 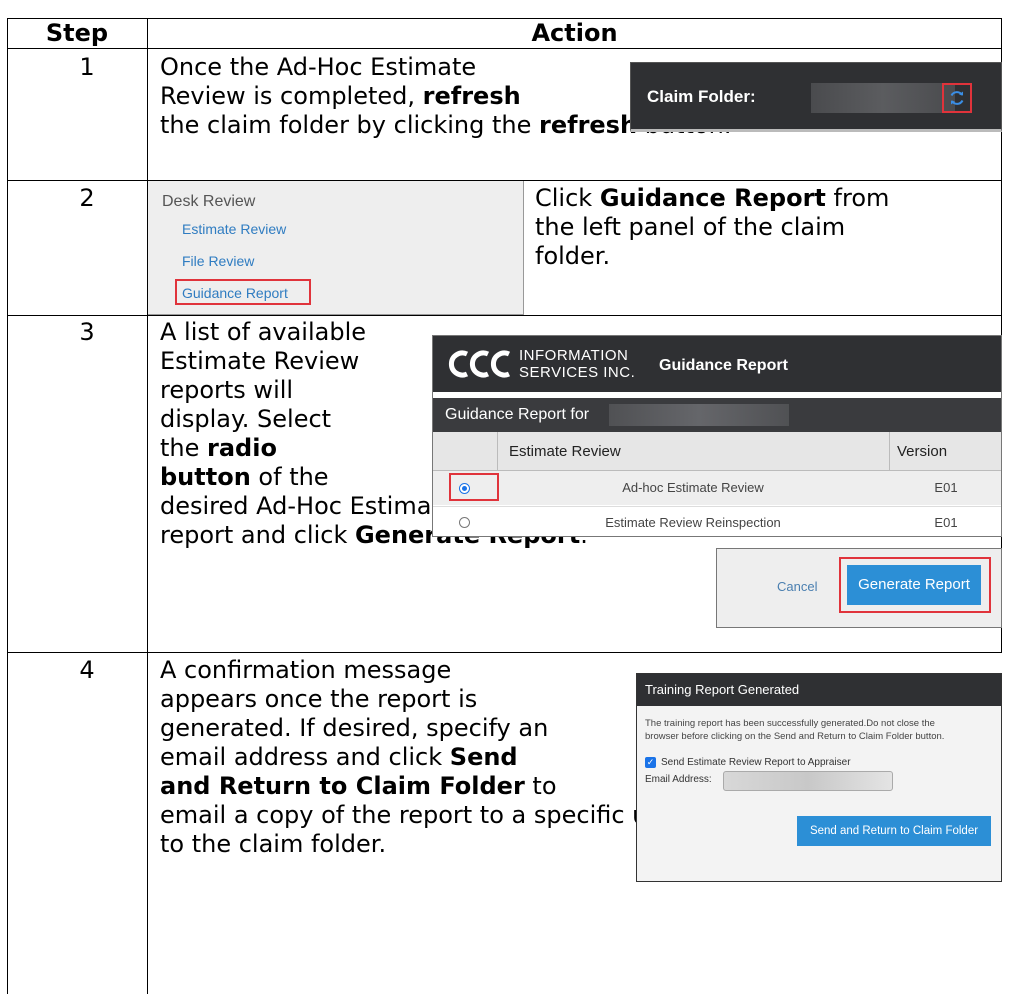 I want to click on reinspection-name: Estimate Review Reinspection, so click(x=693, y=522).